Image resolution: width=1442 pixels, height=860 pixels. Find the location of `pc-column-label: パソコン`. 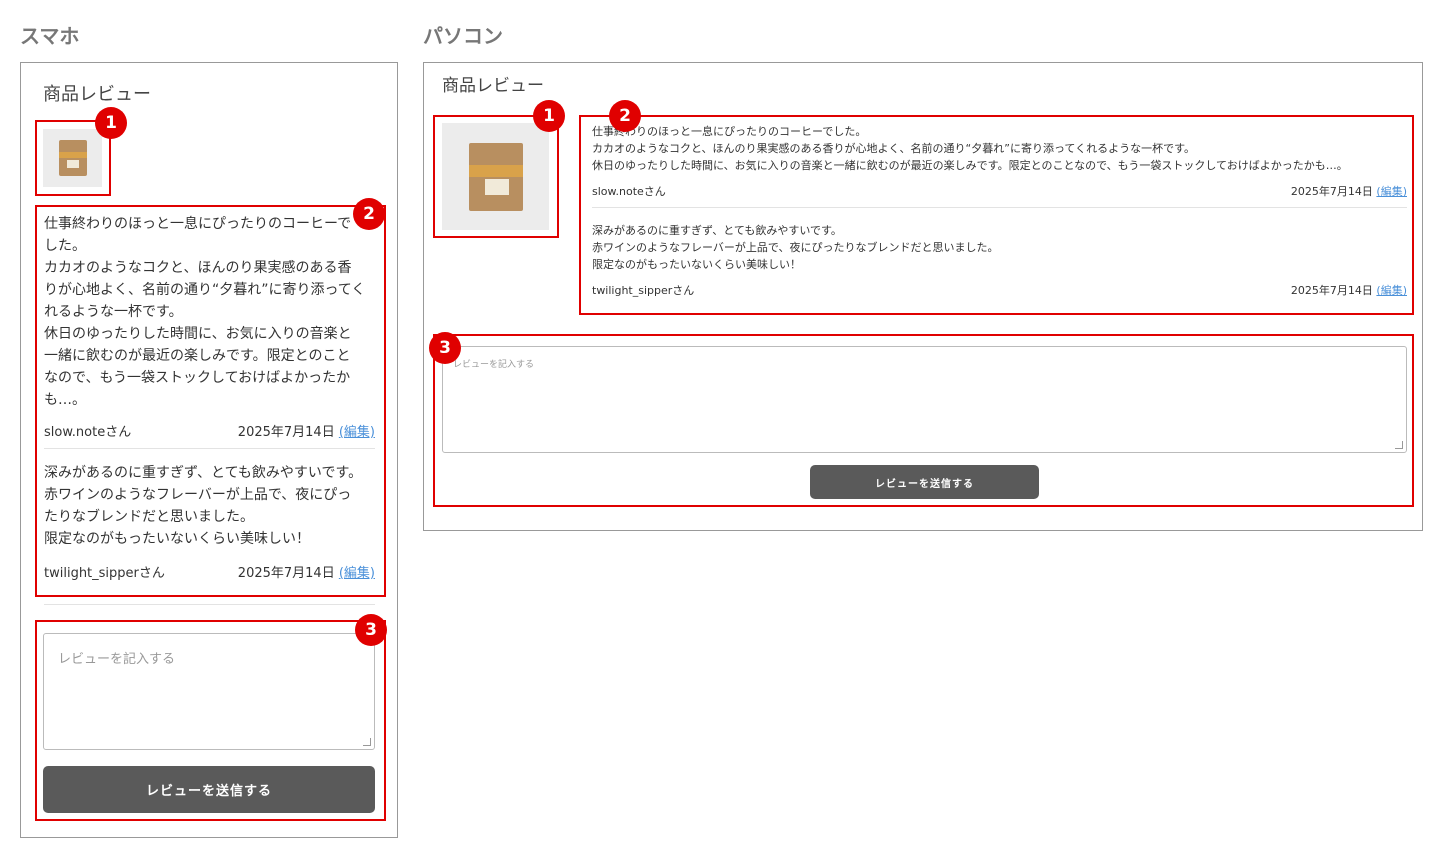

pc-column-label: パソコン is located at coordinates (463, 36).